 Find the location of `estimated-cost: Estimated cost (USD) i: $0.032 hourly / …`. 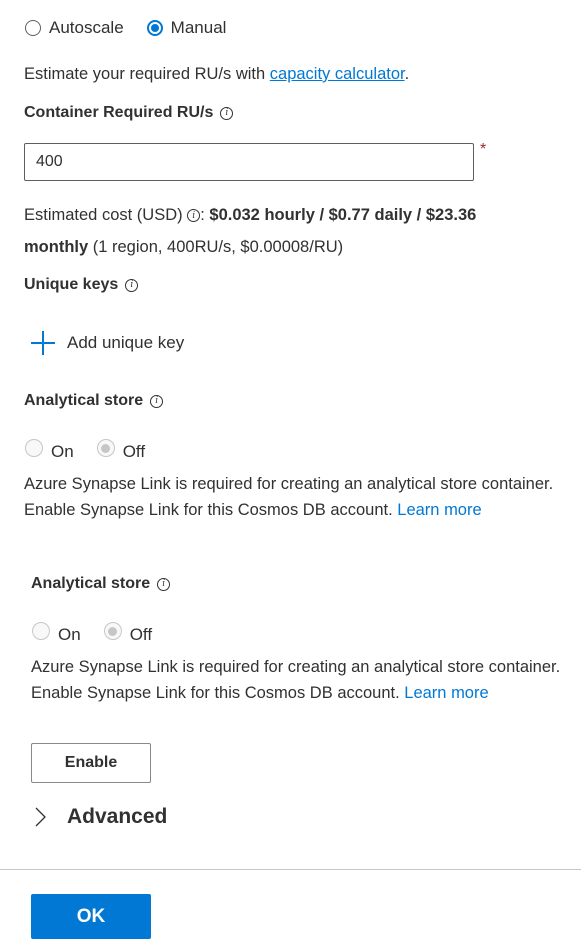

estimated-cost: Estimated cost (USD) i: $0.032 hourly / … is located at coordinates (294, 231).